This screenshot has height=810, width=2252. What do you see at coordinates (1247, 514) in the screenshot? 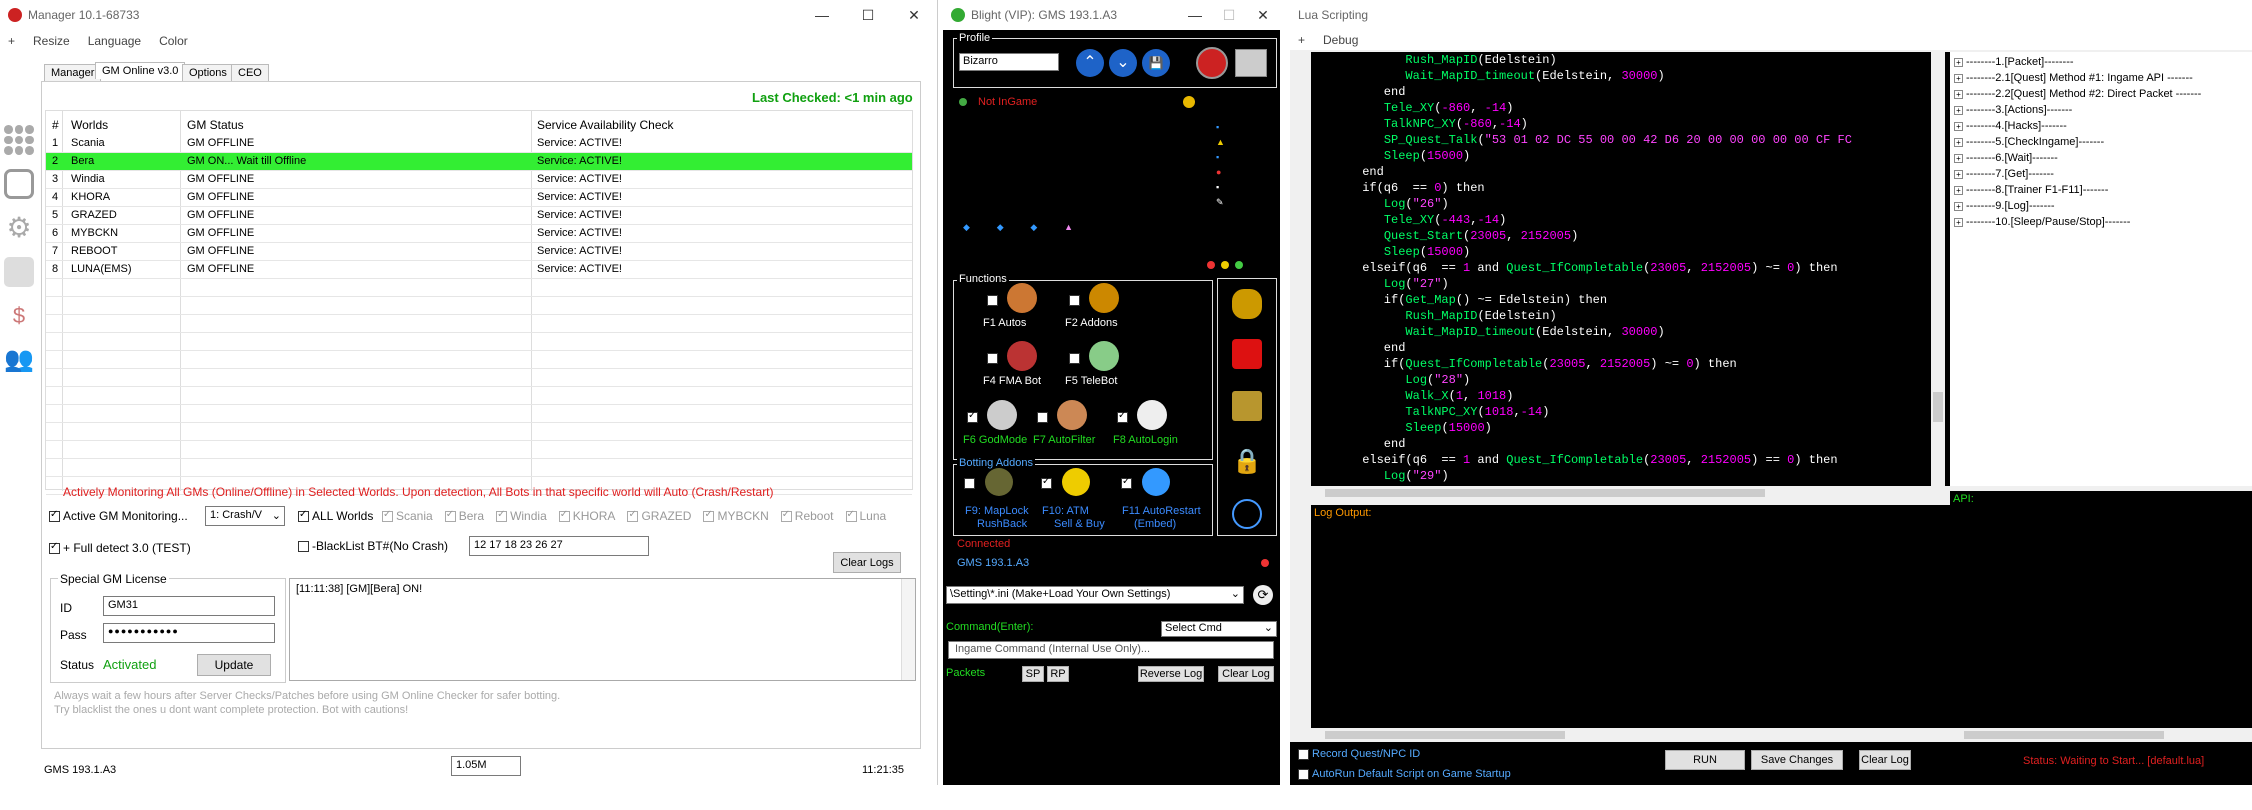
I see `hexagon-icon` at bounding box center [1247, 514].